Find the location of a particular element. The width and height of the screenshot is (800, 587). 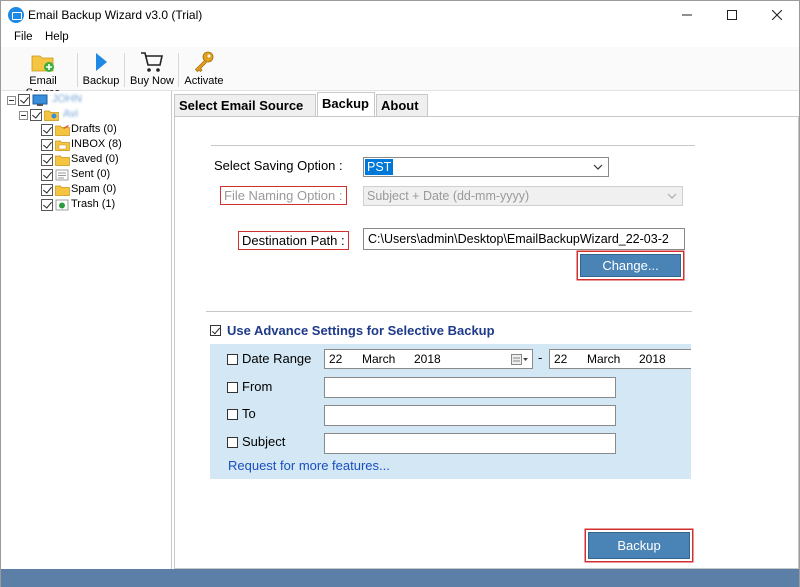

menu-bar: File Help is located at coordinates (400, 38).